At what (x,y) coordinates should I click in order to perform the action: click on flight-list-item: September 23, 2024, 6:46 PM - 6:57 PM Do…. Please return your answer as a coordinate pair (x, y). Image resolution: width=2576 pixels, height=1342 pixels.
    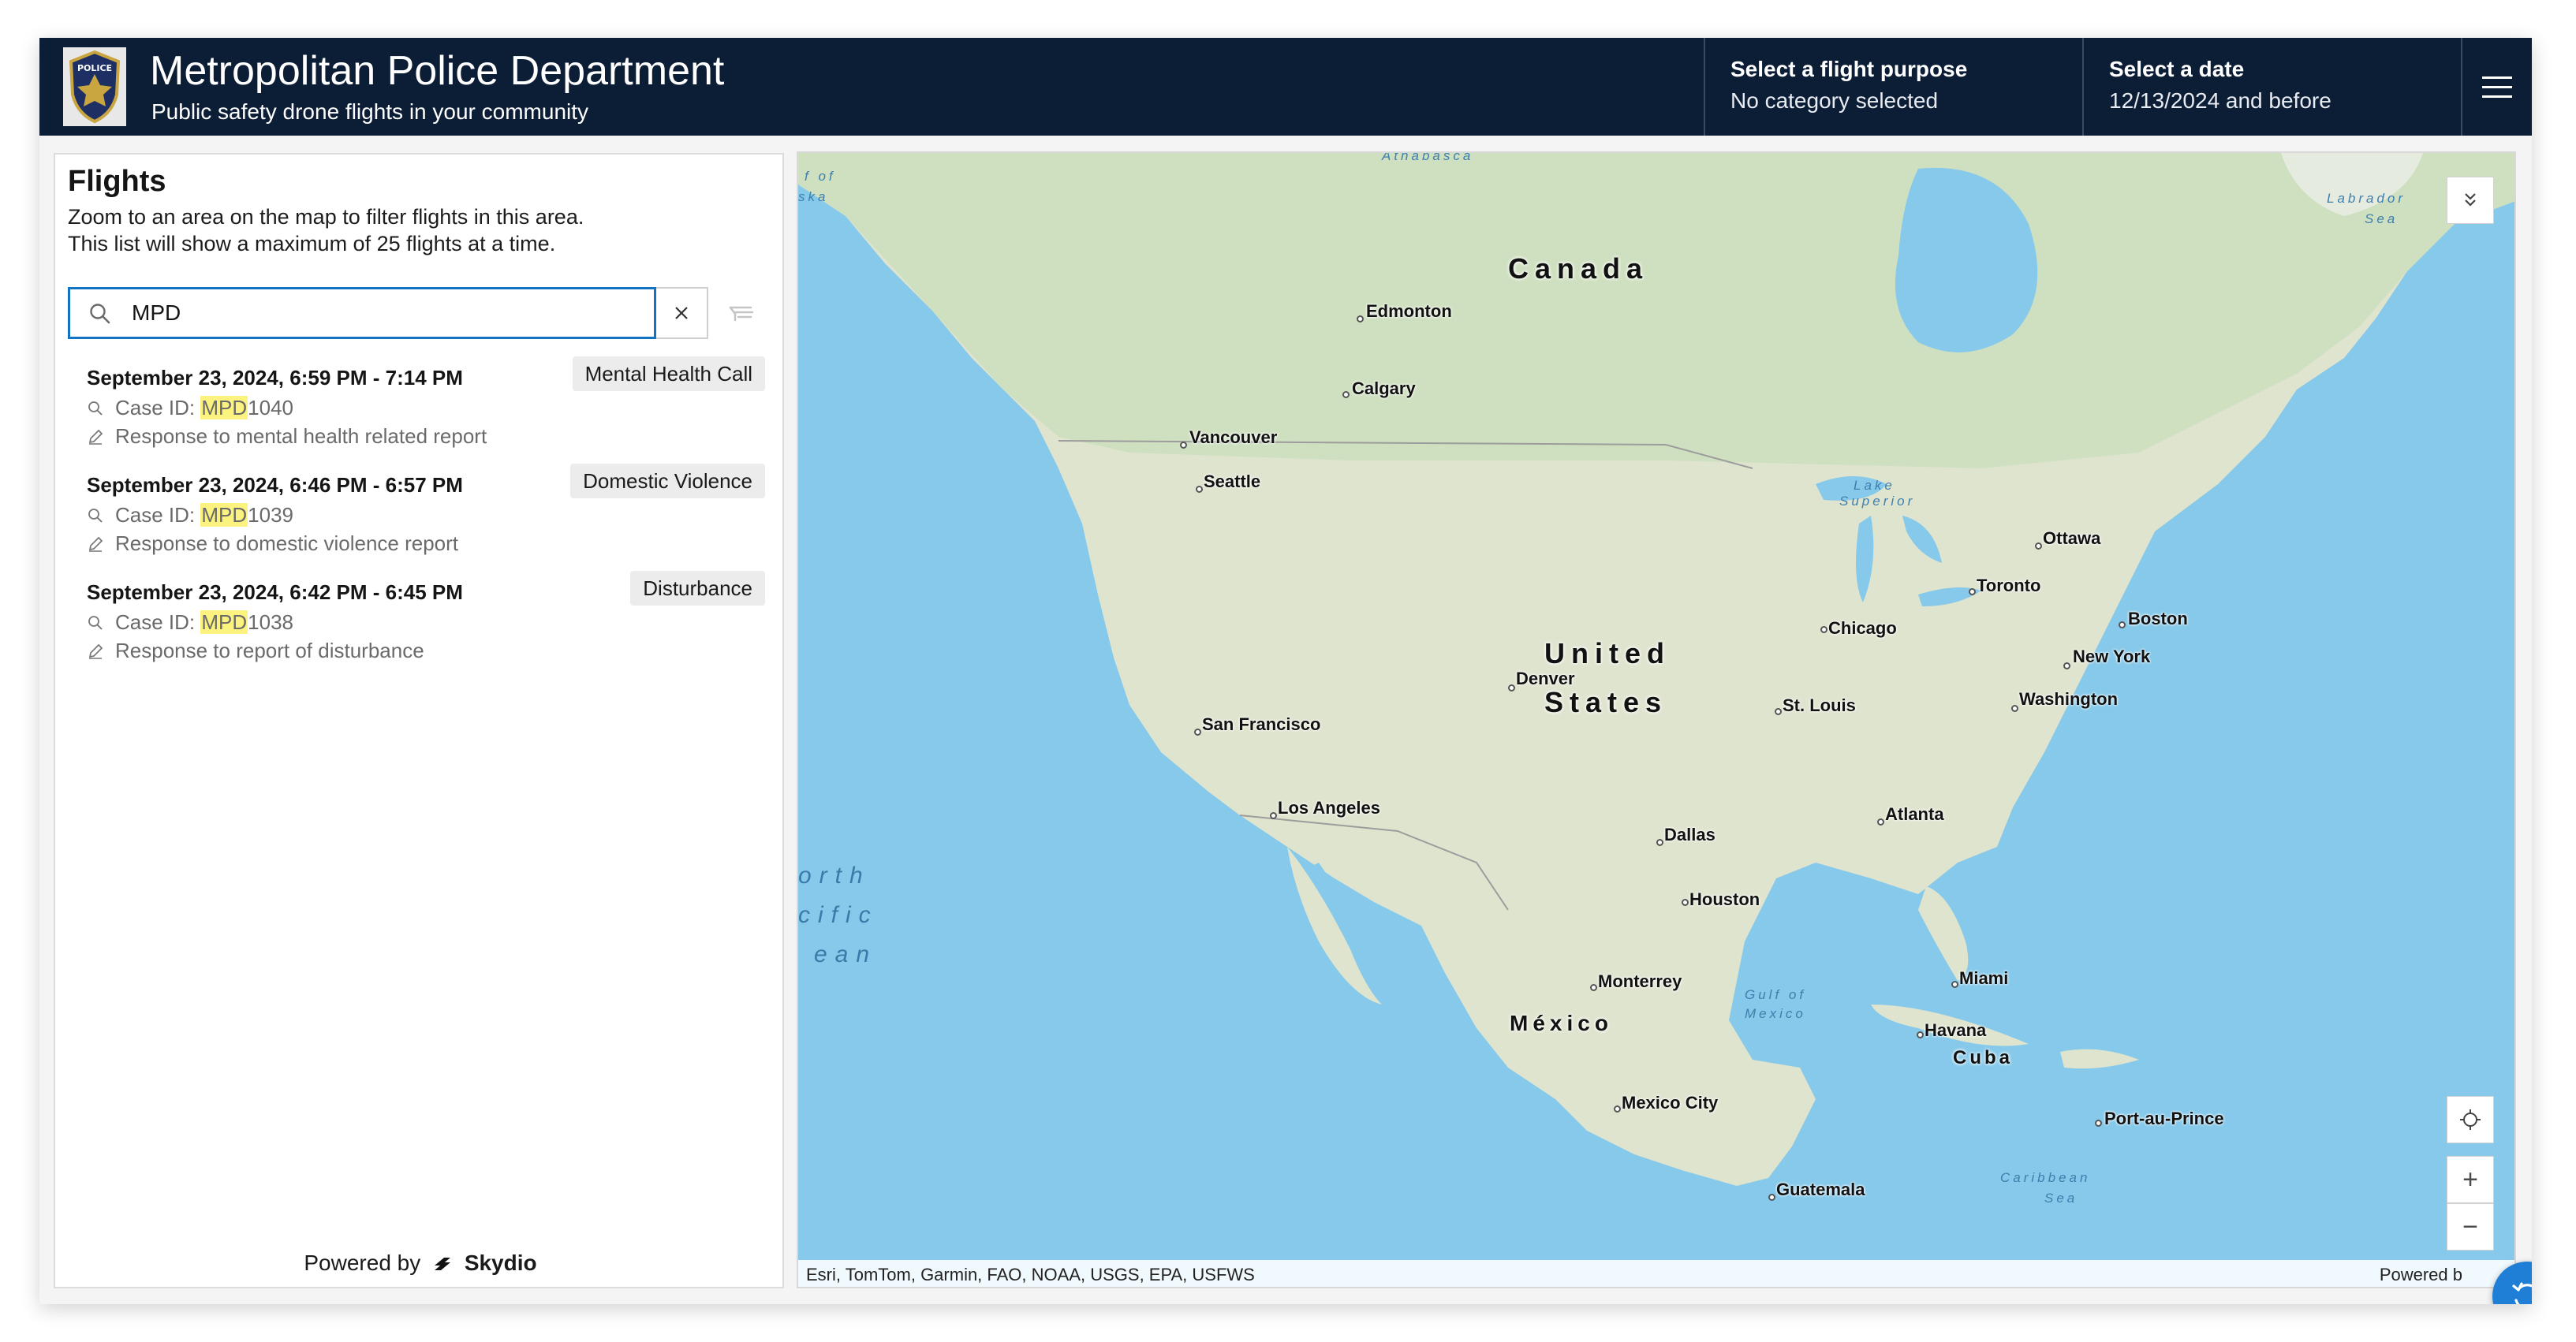
    Looking at the image, I should click on (426, 511).